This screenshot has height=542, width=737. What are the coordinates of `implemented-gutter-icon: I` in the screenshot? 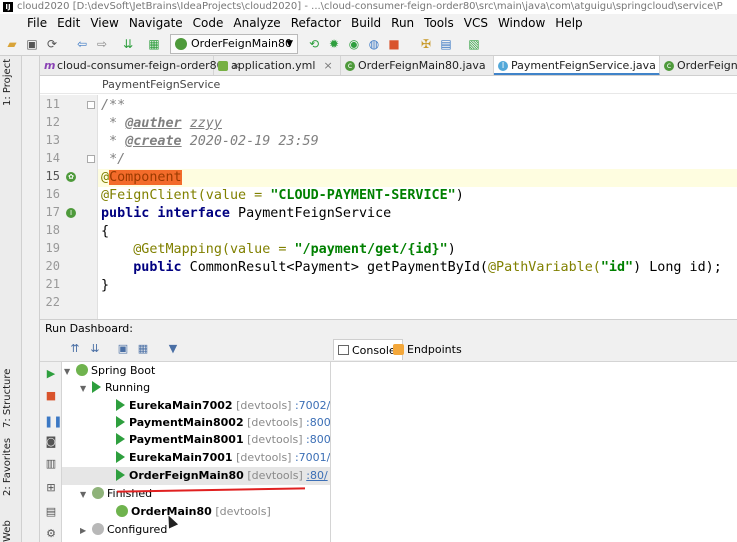 It's located at (71, 213).